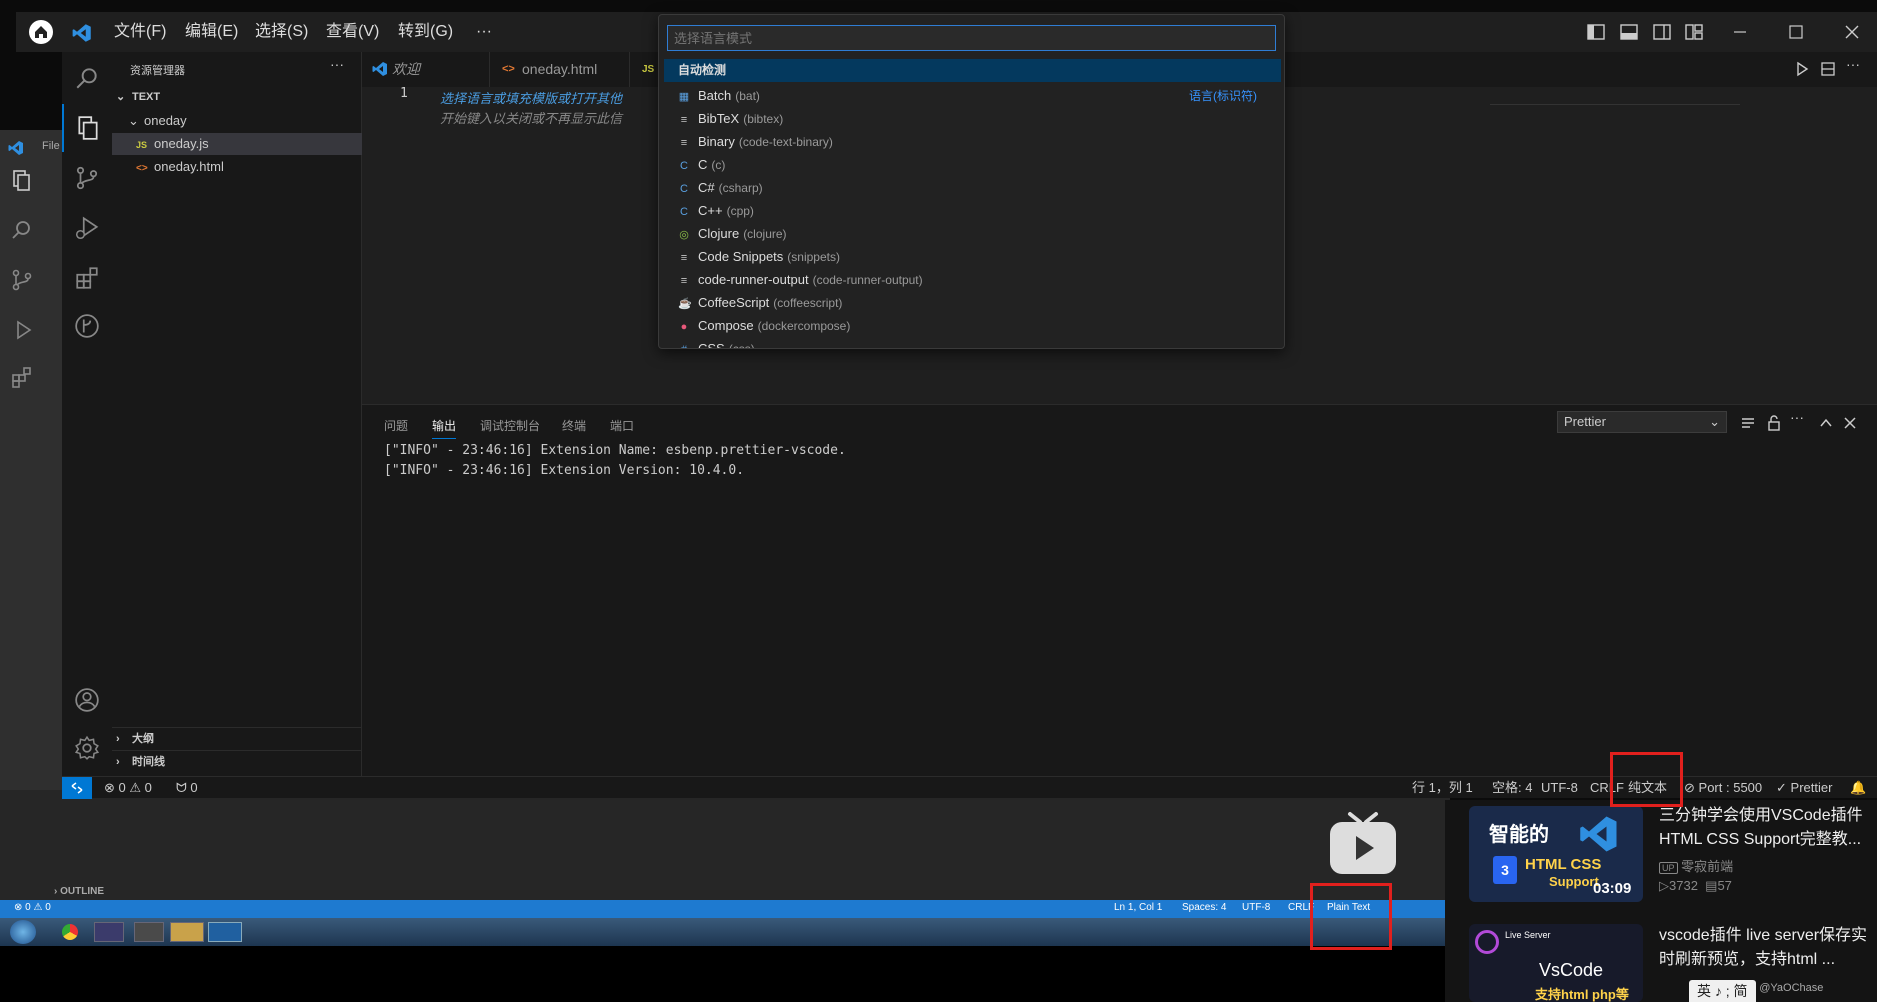  Describe the element at coordinates (1662, 32) in the screenshot. I see `toggle-secondary-sidebar-icon` at that location.